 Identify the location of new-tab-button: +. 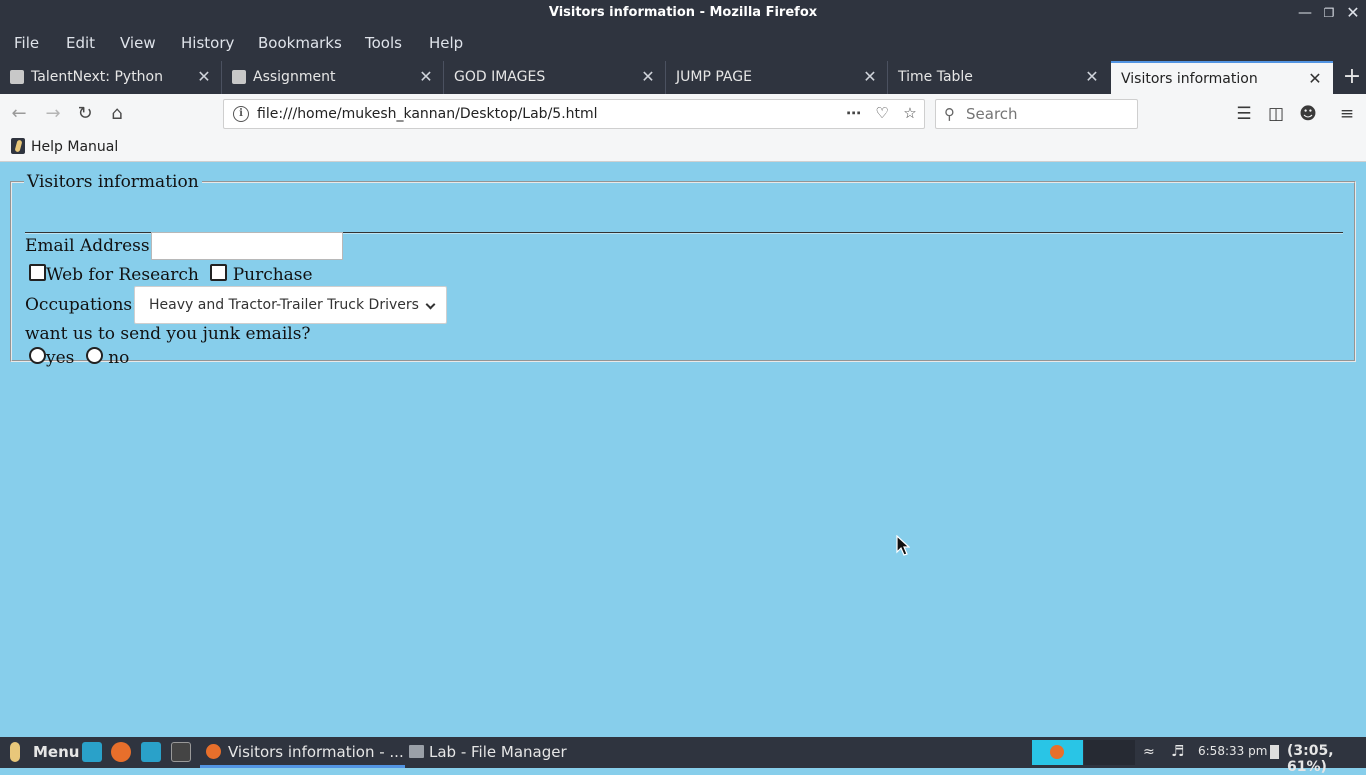
(1352, 77).